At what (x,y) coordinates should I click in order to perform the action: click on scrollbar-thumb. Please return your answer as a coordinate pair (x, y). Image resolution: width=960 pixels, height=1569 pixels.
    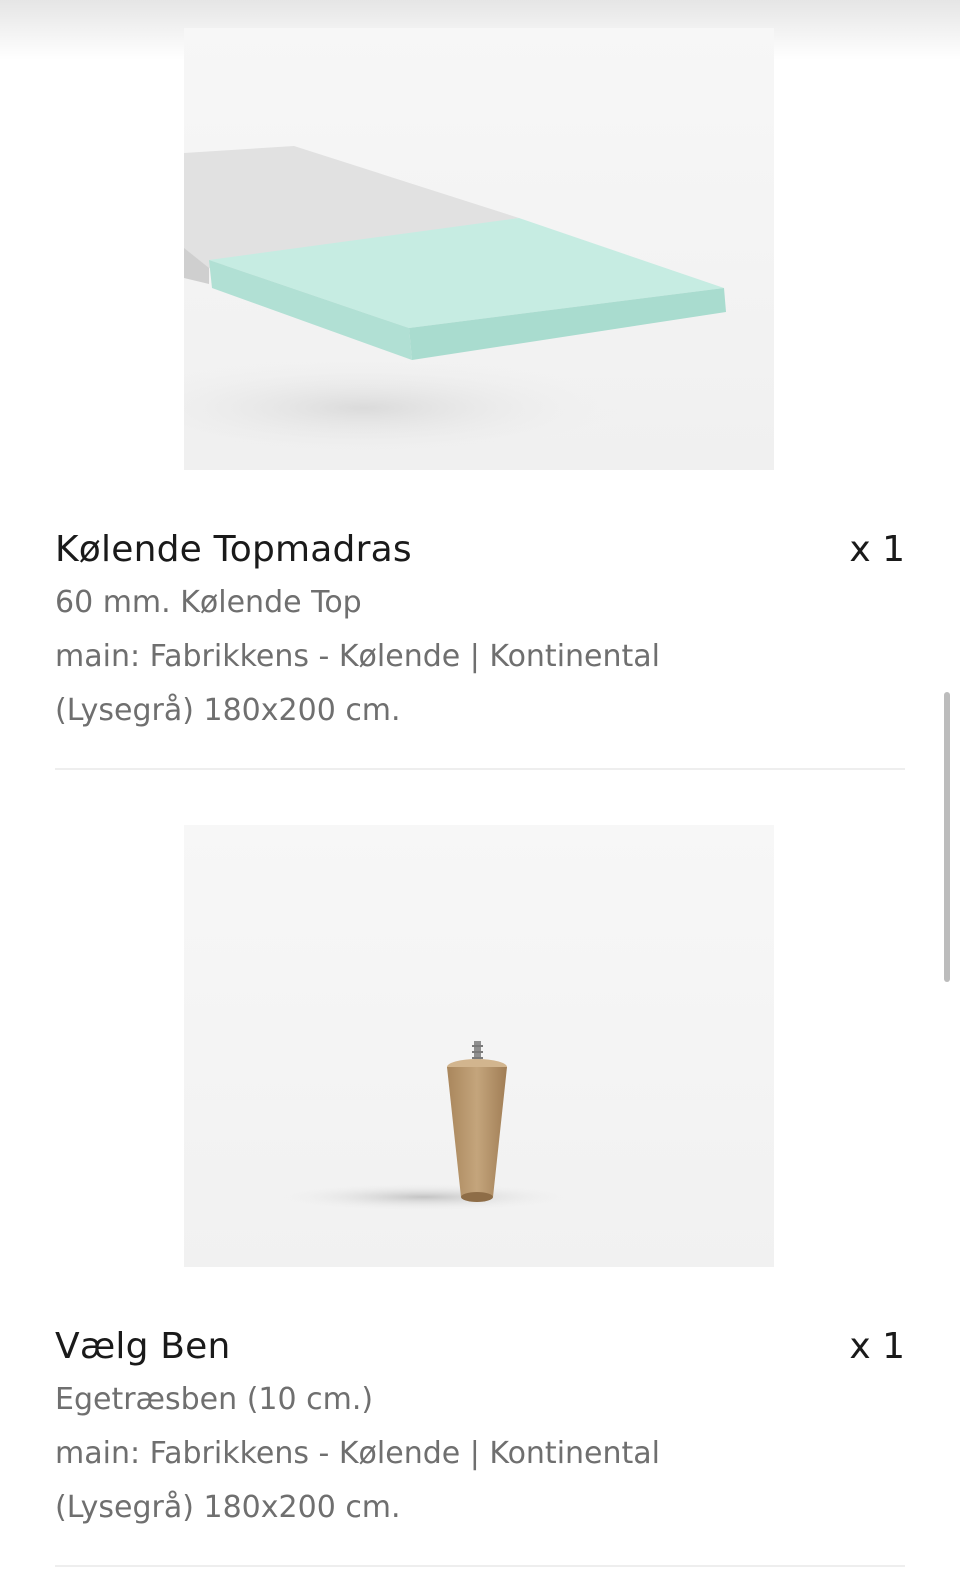
    Looking at the image, I should click on (947, 837).